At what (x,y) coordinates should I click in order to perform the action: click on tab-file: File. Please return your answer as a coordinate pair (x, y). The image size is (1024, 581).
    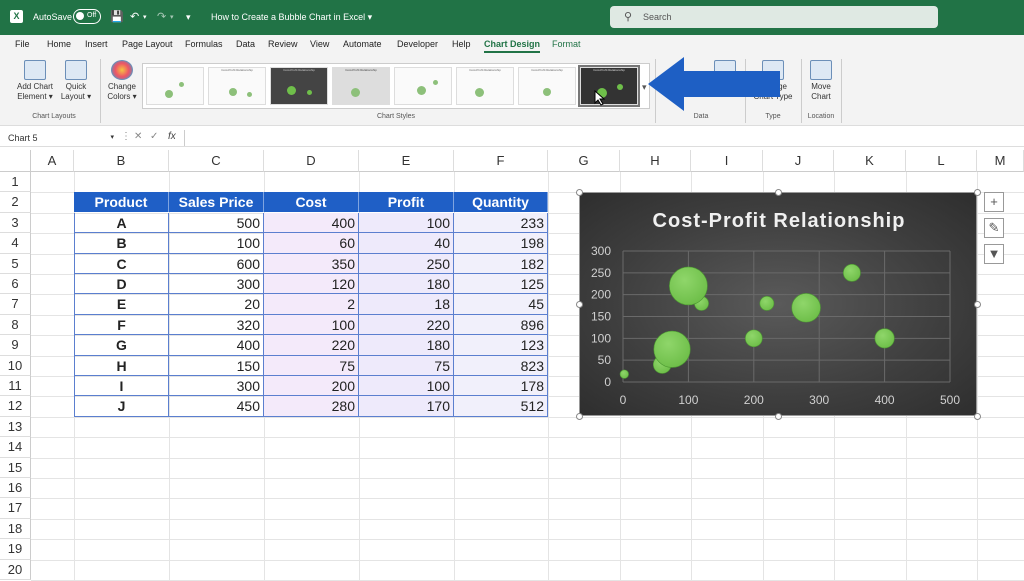
    Looking at the image, I should click on (22, 44).